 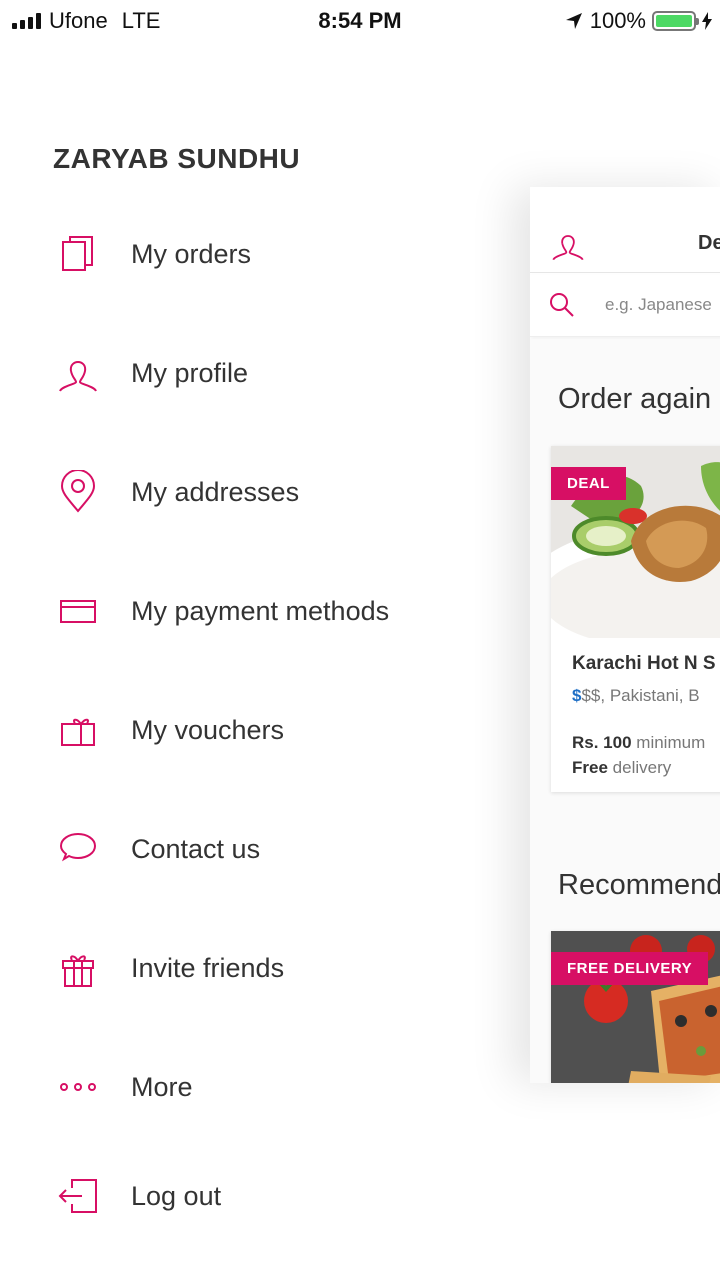 I want to click on restaurant-image: DEAL, so click(x=635, y=542).